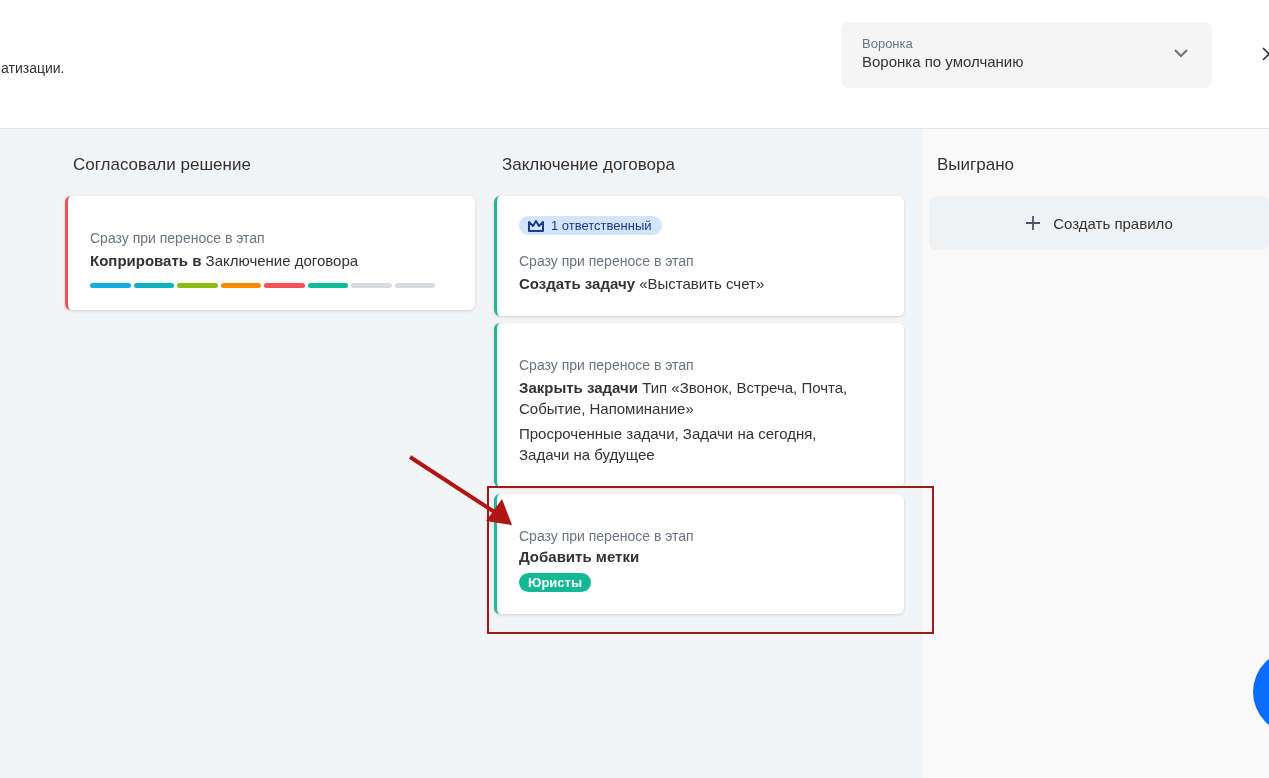 The height and width of the screenshot is (778, 1269). Describe the element at coordinates (589, 165) in the screenshot. I see `column-title: Заключение договора` at that location.